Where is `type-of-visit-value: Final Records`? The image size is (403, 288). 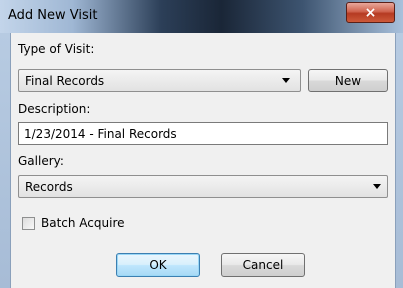 type-of-visit-value: Final Records is located at coordinates (65, 81).